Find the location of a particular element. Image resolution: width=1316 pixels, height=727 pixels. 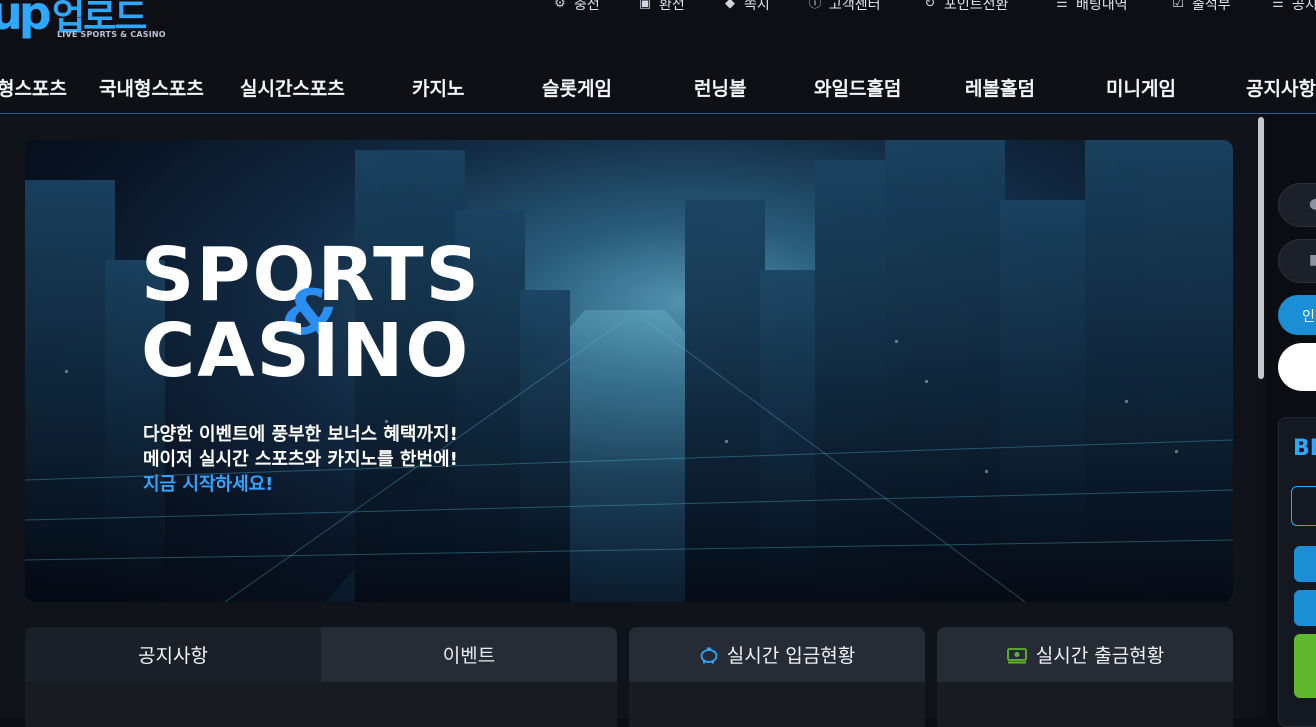

betslip-option is located at coordinates (1303, 506).